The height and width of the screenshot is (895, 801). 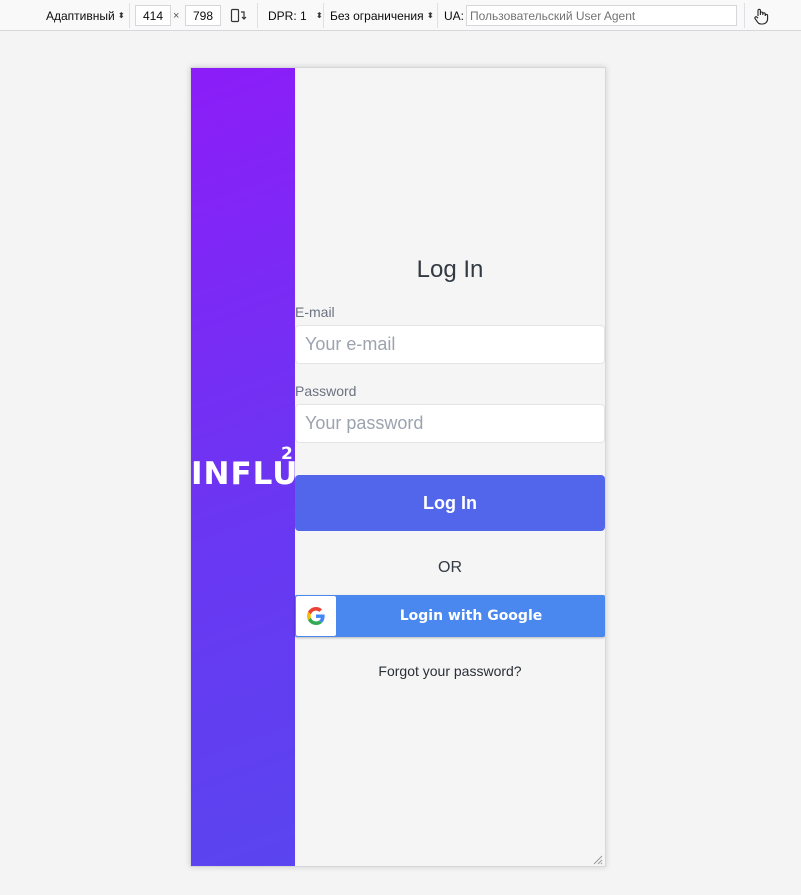 What do you see at coordinates (287, 454) in the screenshot?
I see `logo-superscript: 2` at bounding box center [287, 454].